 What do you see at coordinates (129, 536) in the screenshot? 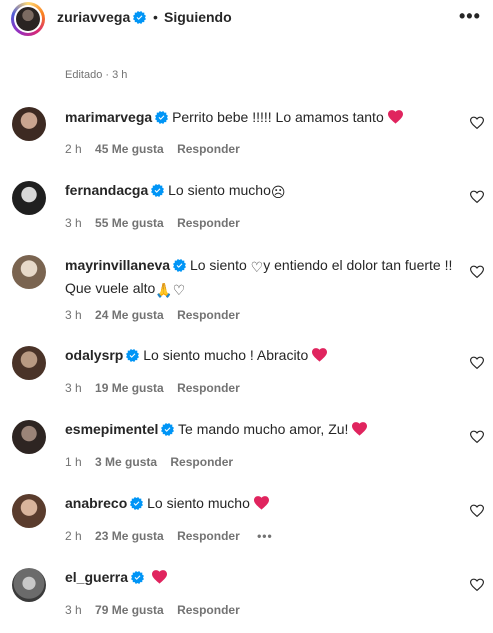
I see `comment-likes: 23 Me gusta` at bounding box center [129, 536].